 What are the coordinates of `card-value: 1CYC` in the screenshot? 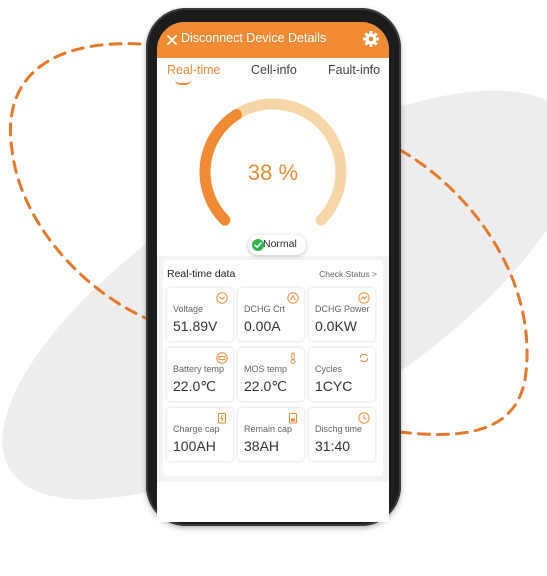 It's located at (334, 386).